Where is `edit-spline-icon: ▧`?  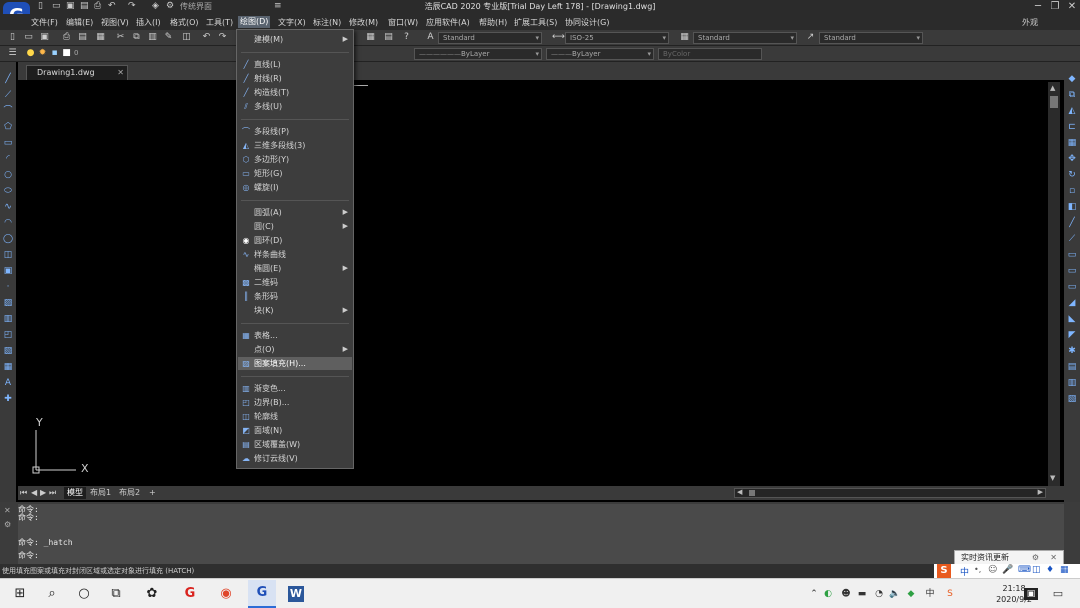 edit-spline-icon: ▧ is located at coordinates (1072, 399).